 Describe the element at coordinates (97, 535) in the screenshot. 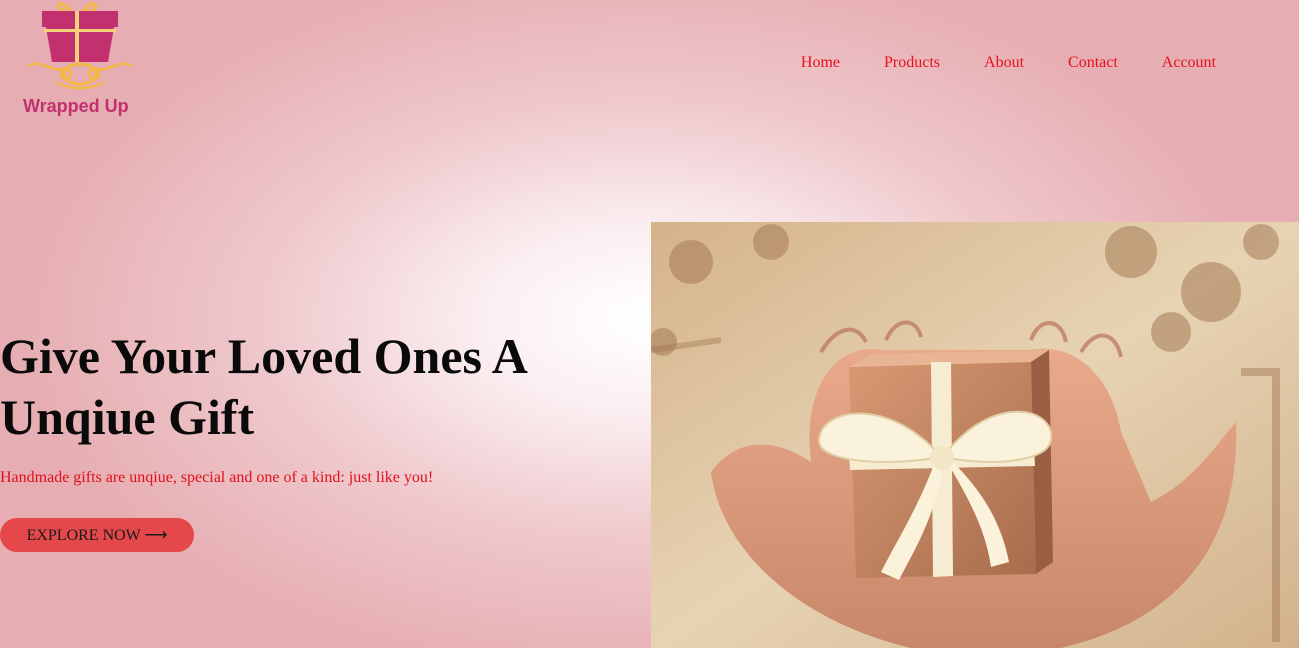

I see `explore-now-button: EXPLORE NOW ⟶` at that location.